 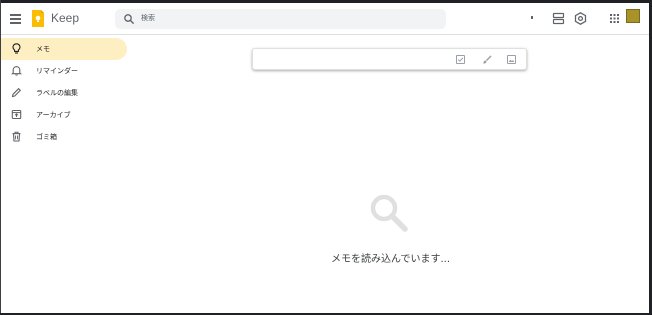 What do you see at coordinates (57, 71) in the screenshot?
I see `sidebar-item-label: リマインダー` at bounding box center [57, 71].